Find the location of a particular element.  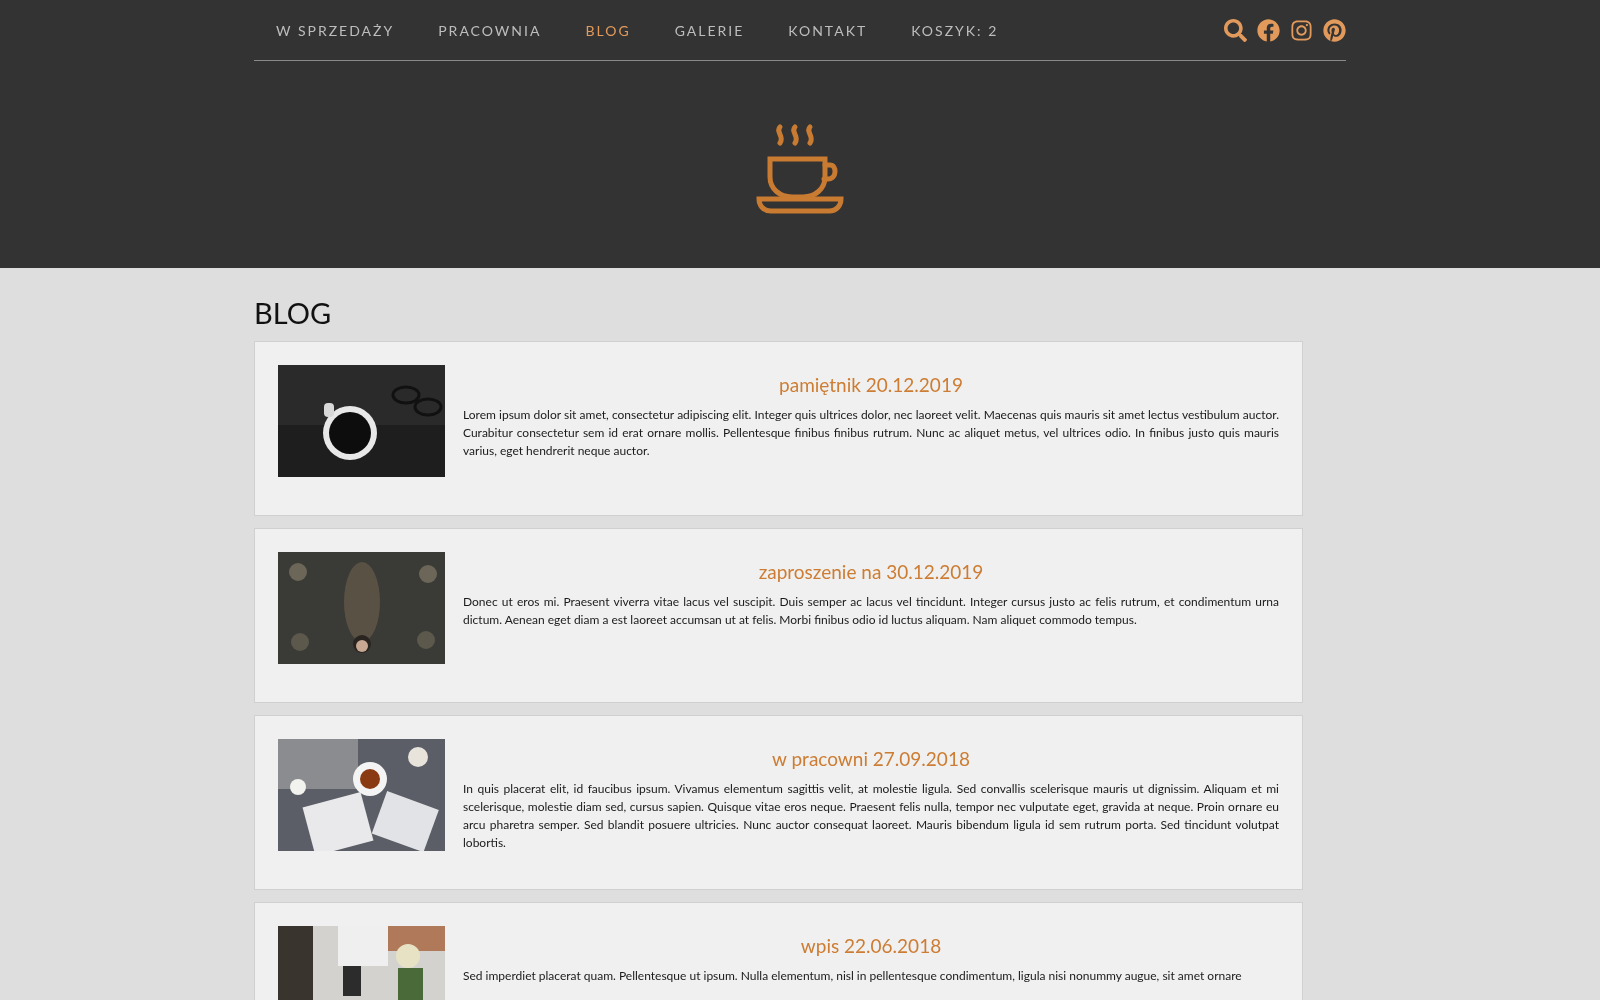

nav-link: W SPRZEDAŻY is located at coordinates (335, 30).